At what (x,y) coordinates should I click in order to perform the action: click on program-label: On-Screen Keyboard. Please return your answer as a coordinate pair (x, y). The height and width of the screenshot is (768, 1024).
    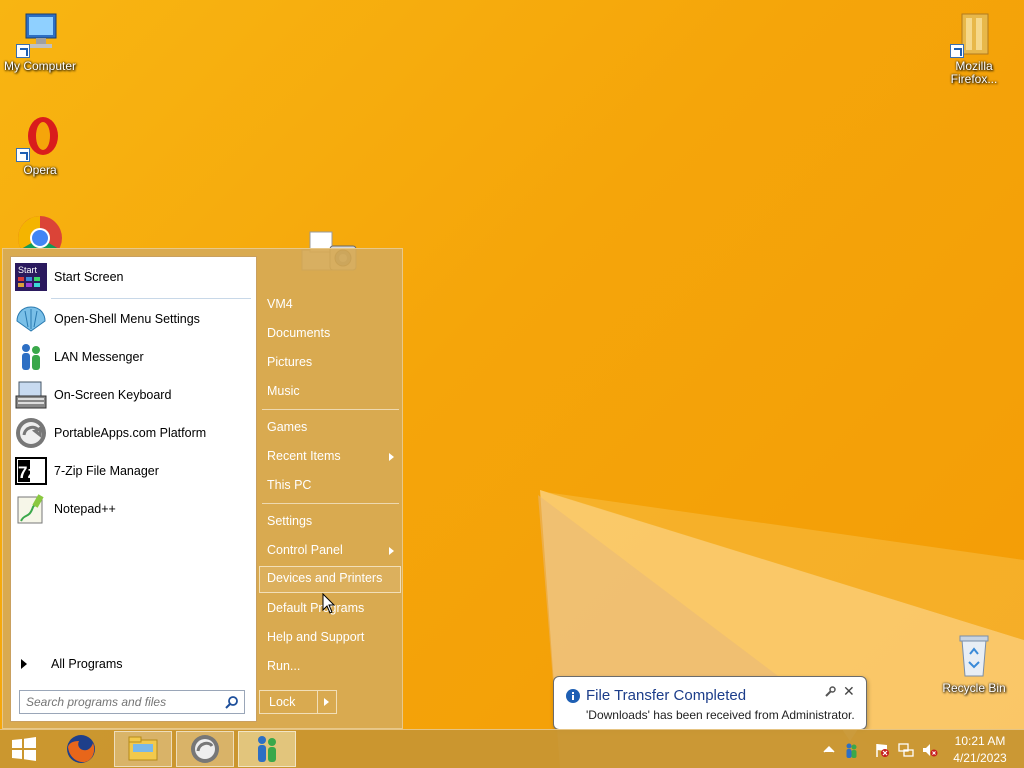
    Looking at the image, I should click on (113, 395).